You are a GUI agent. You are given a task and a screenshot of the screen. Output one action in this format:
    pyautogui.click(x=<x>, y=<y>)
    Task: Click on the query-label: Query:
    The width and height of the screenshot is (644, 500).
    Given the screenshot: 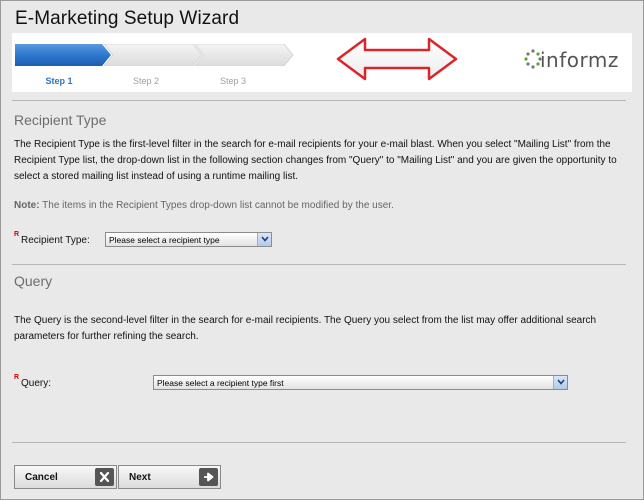 What is the action you would take?
    pyautogui.click(x=36, y=383)
    